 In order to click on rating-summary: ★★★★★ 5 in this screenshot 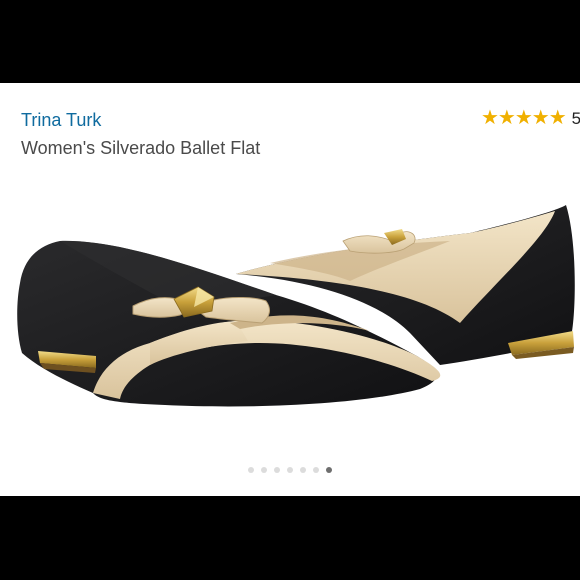, I will do `click(530, 118)`.